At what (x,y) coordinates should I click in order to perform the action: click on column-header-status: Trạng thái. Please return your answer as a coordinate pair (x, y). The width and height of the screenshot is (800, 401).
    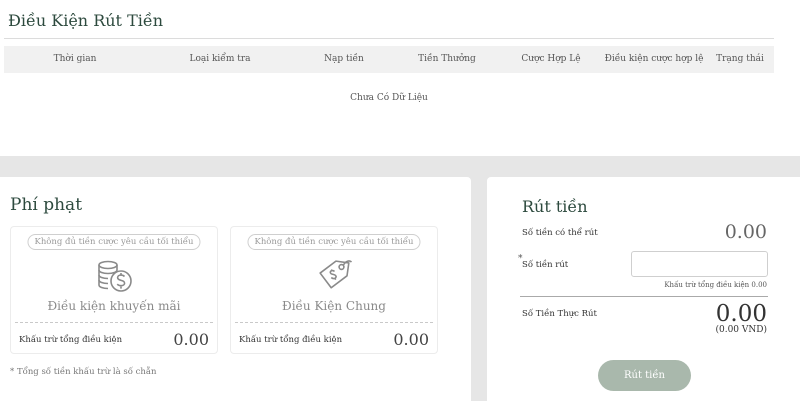
    Looking at the image, I should click on (740, 59).